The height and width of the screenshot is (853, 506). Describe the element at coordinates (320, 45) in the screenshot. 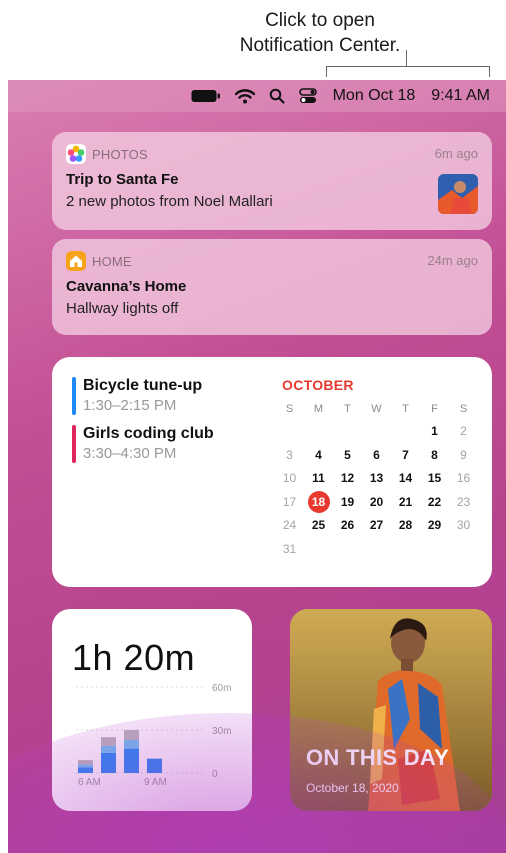

I see `callout-line-2: Notification Center.` at that location.